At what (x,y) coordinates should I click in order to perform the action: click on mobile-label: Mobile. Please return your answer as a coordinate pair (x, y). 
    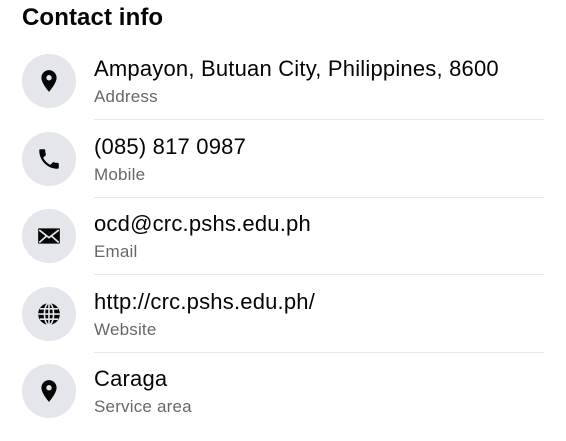
    Looking at the image, I should click on (120, 174).